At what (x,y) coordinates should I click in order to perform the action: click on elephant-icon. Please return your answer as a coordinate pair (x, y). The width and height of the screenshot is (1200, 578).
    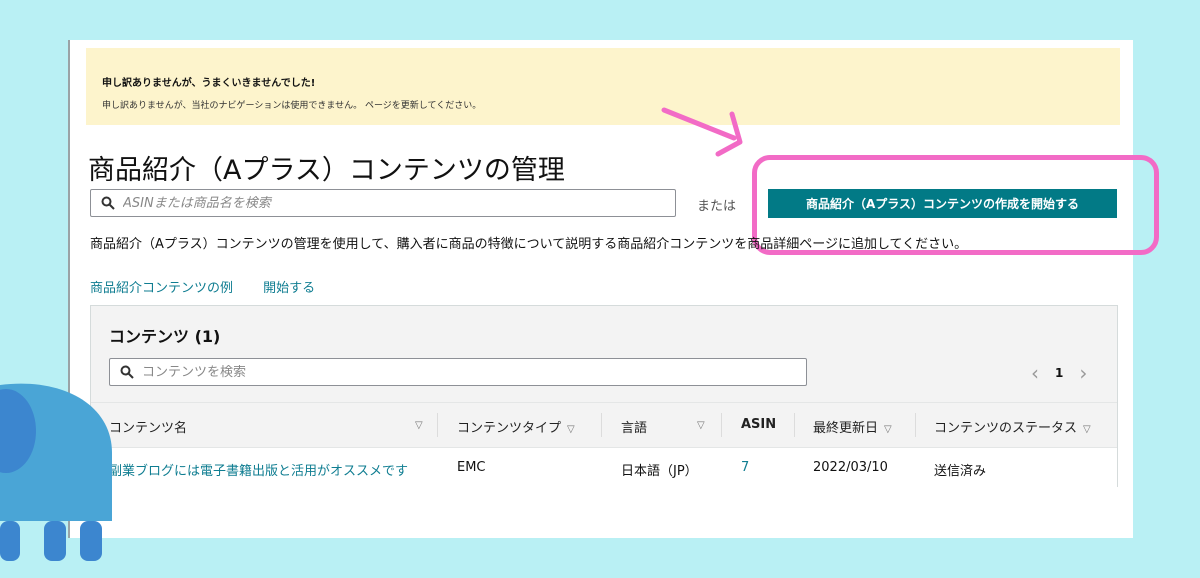
    Looking at the image, I should click on (56, 472).